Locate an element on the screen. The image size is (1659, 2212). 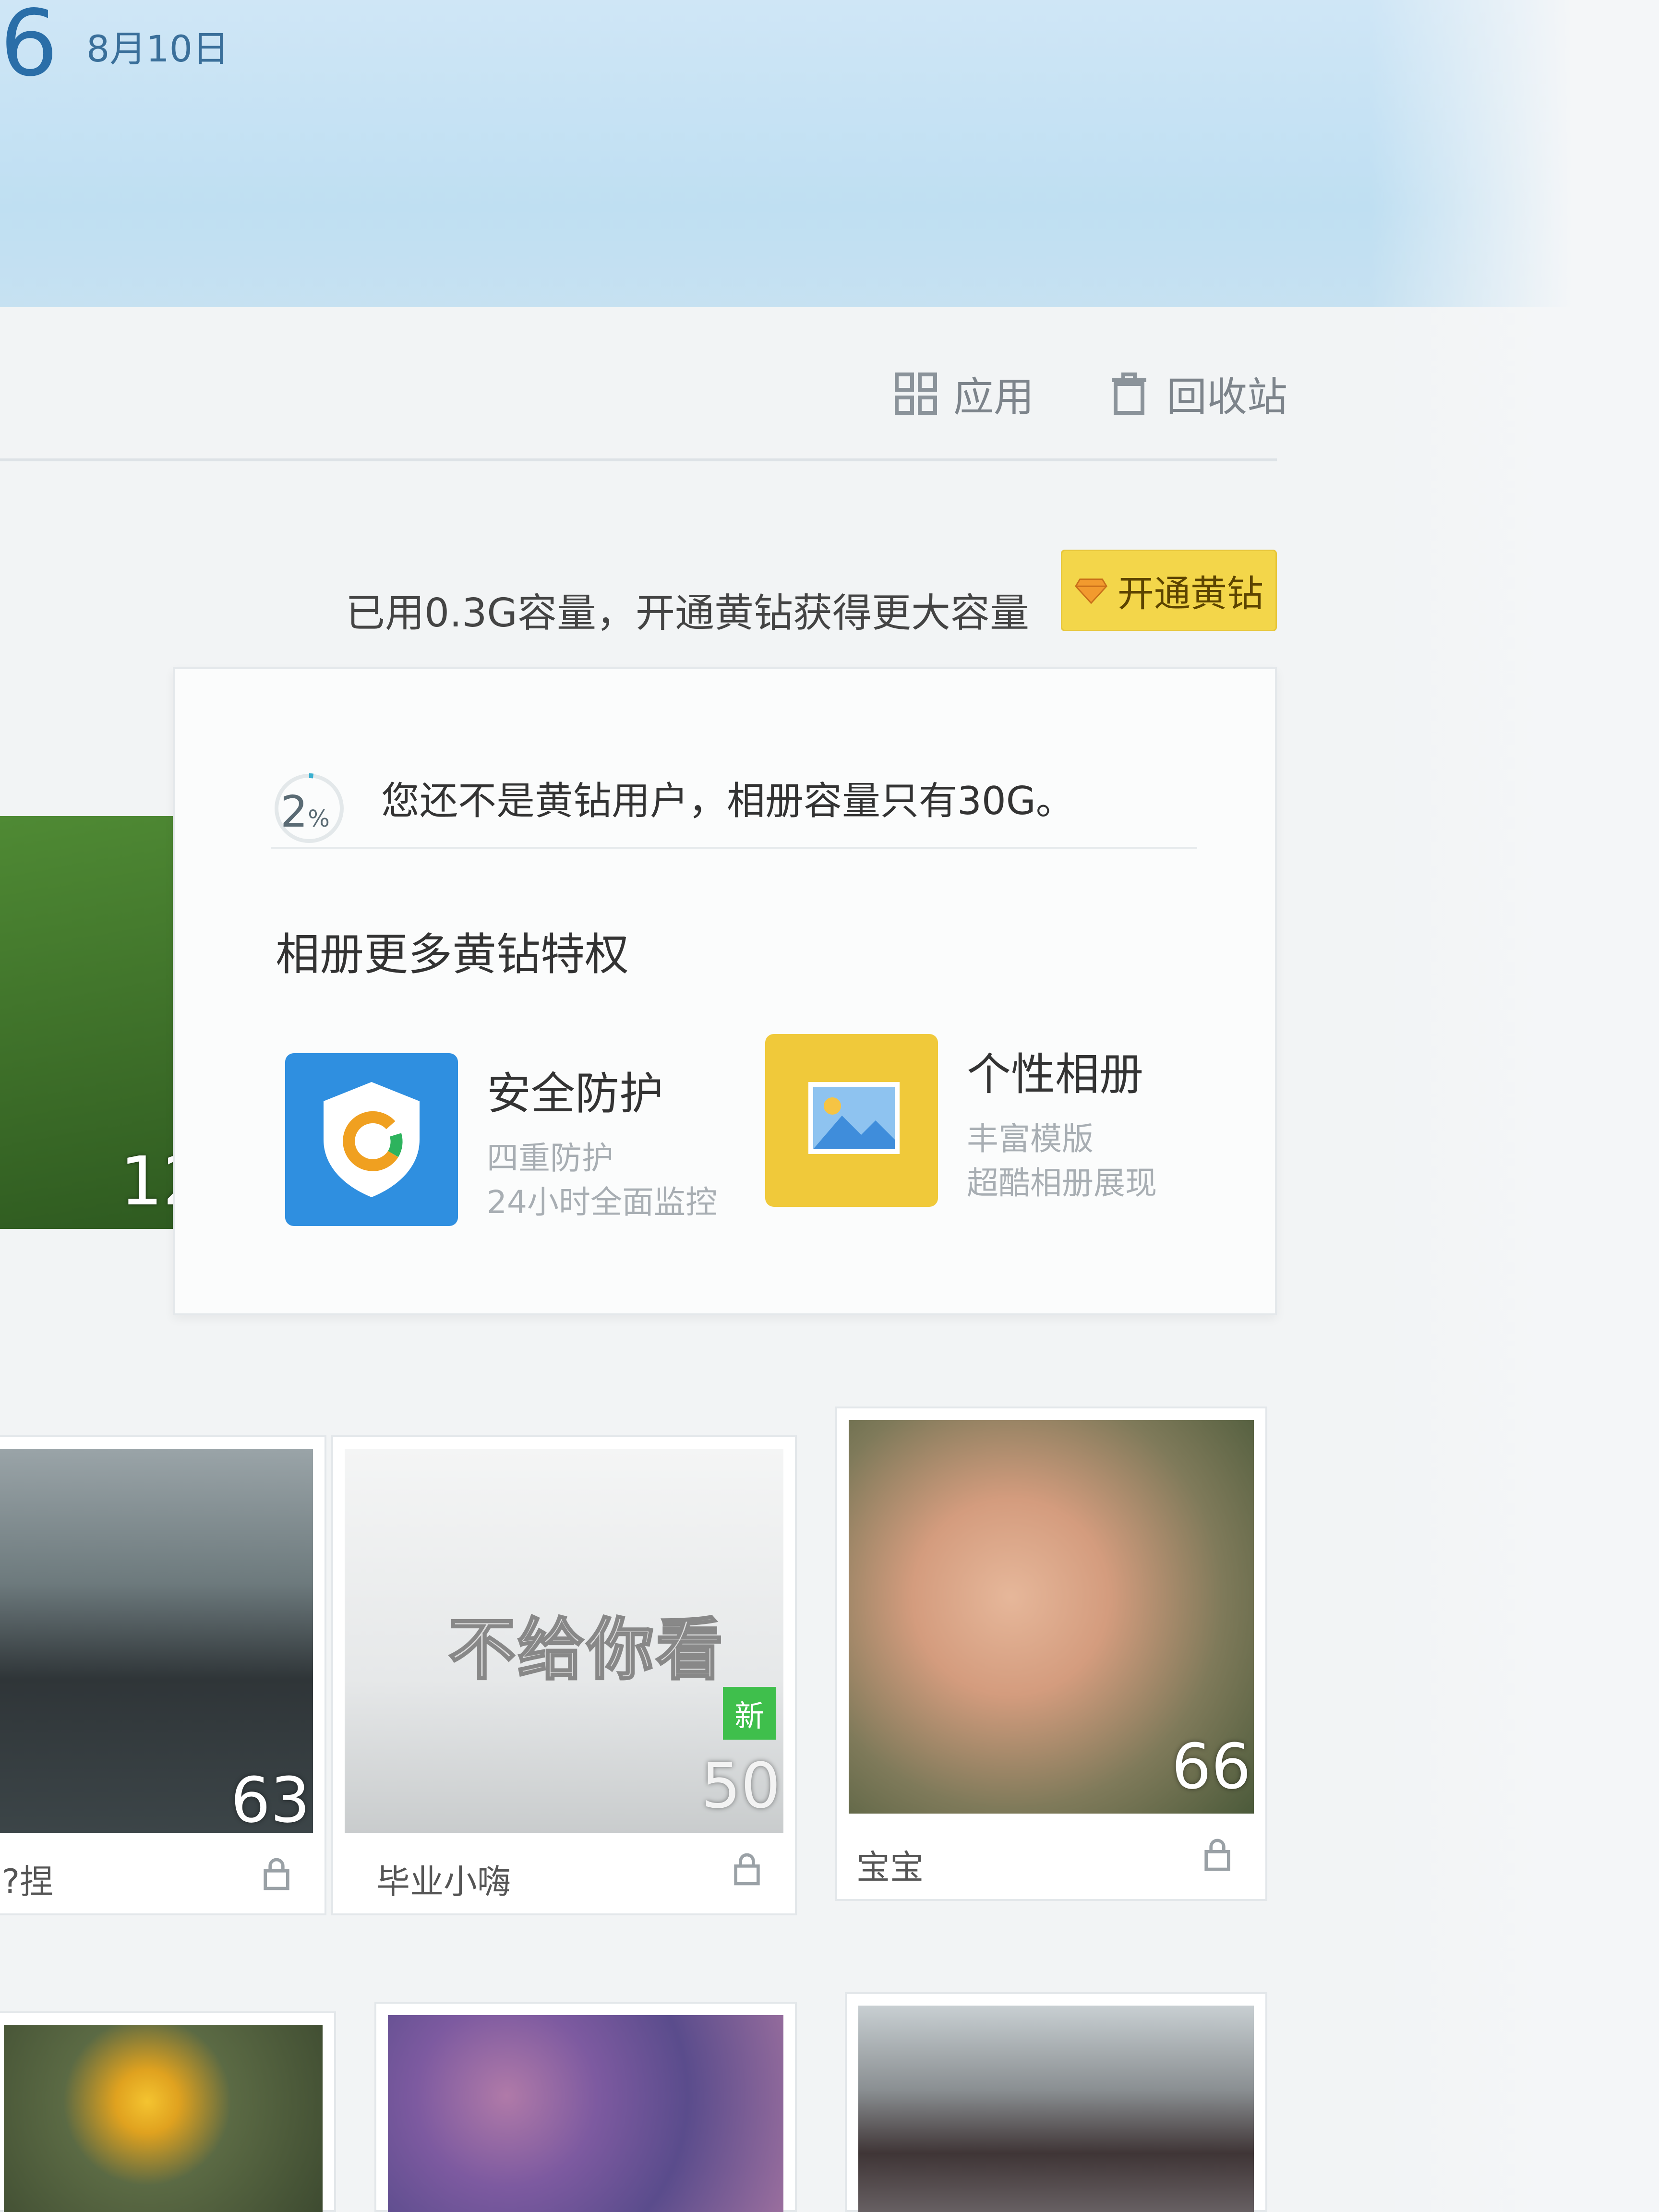
album-card: 66 宝宝 is located at coordinates (1051, 1654).